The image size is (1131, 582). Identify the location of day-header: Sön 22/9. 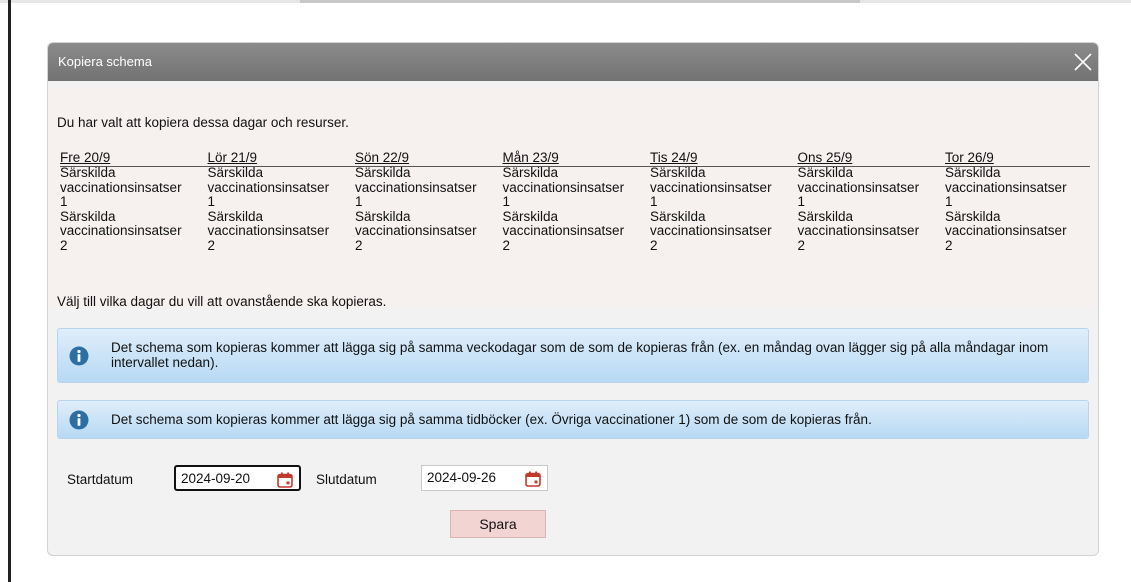
(382, 157).